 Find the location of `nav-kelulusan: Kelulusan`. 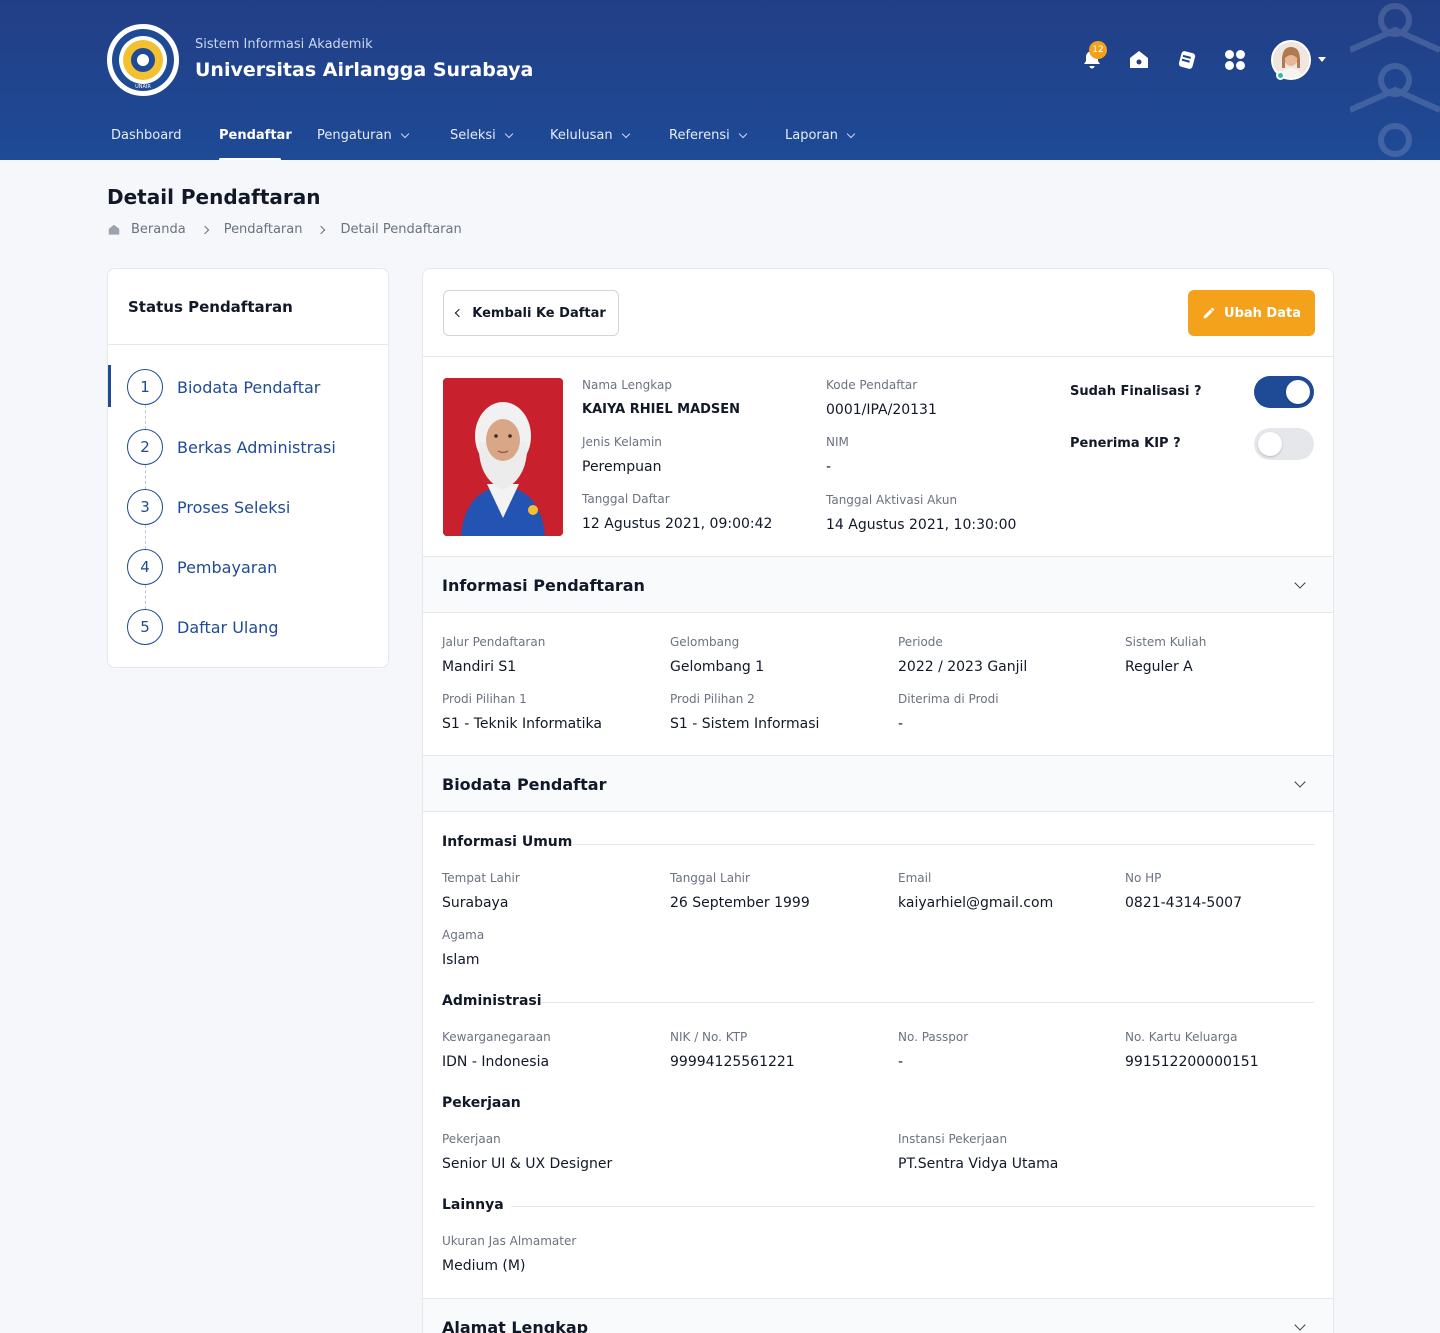

nav-kelulusan: Kelulusan is located at coordinates (590, 135).